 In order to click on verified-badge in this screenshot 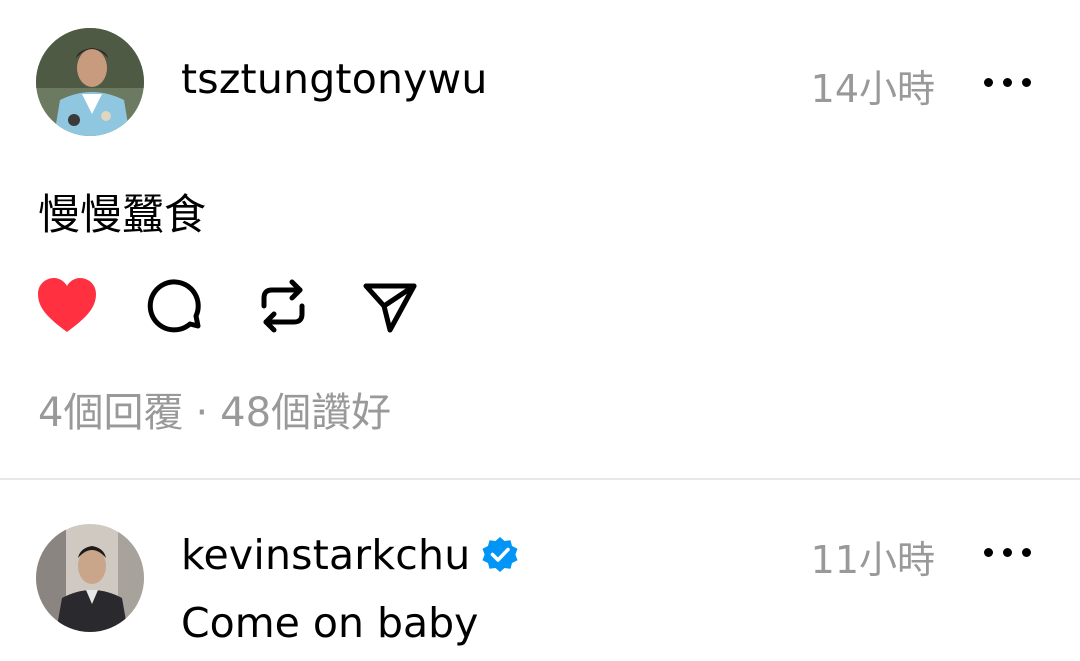, I will do `click(500, 554)`.